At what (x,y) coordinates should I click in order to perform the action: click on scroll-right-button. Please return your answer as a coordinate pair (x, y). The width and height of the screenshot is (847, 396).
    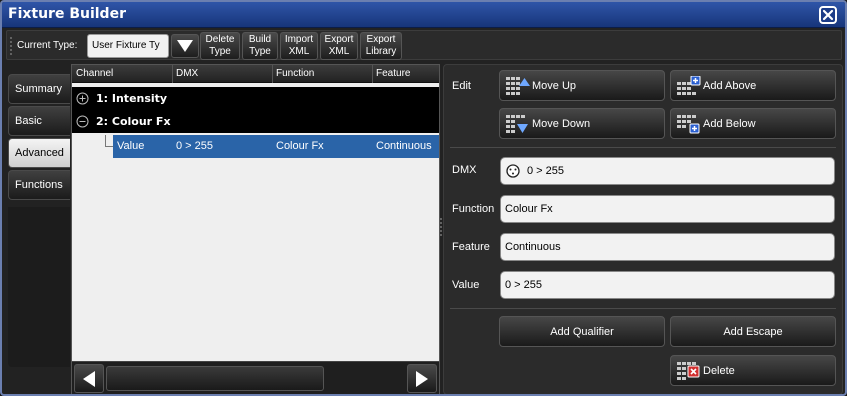
    Looking at the image, I should click on (422, 378).